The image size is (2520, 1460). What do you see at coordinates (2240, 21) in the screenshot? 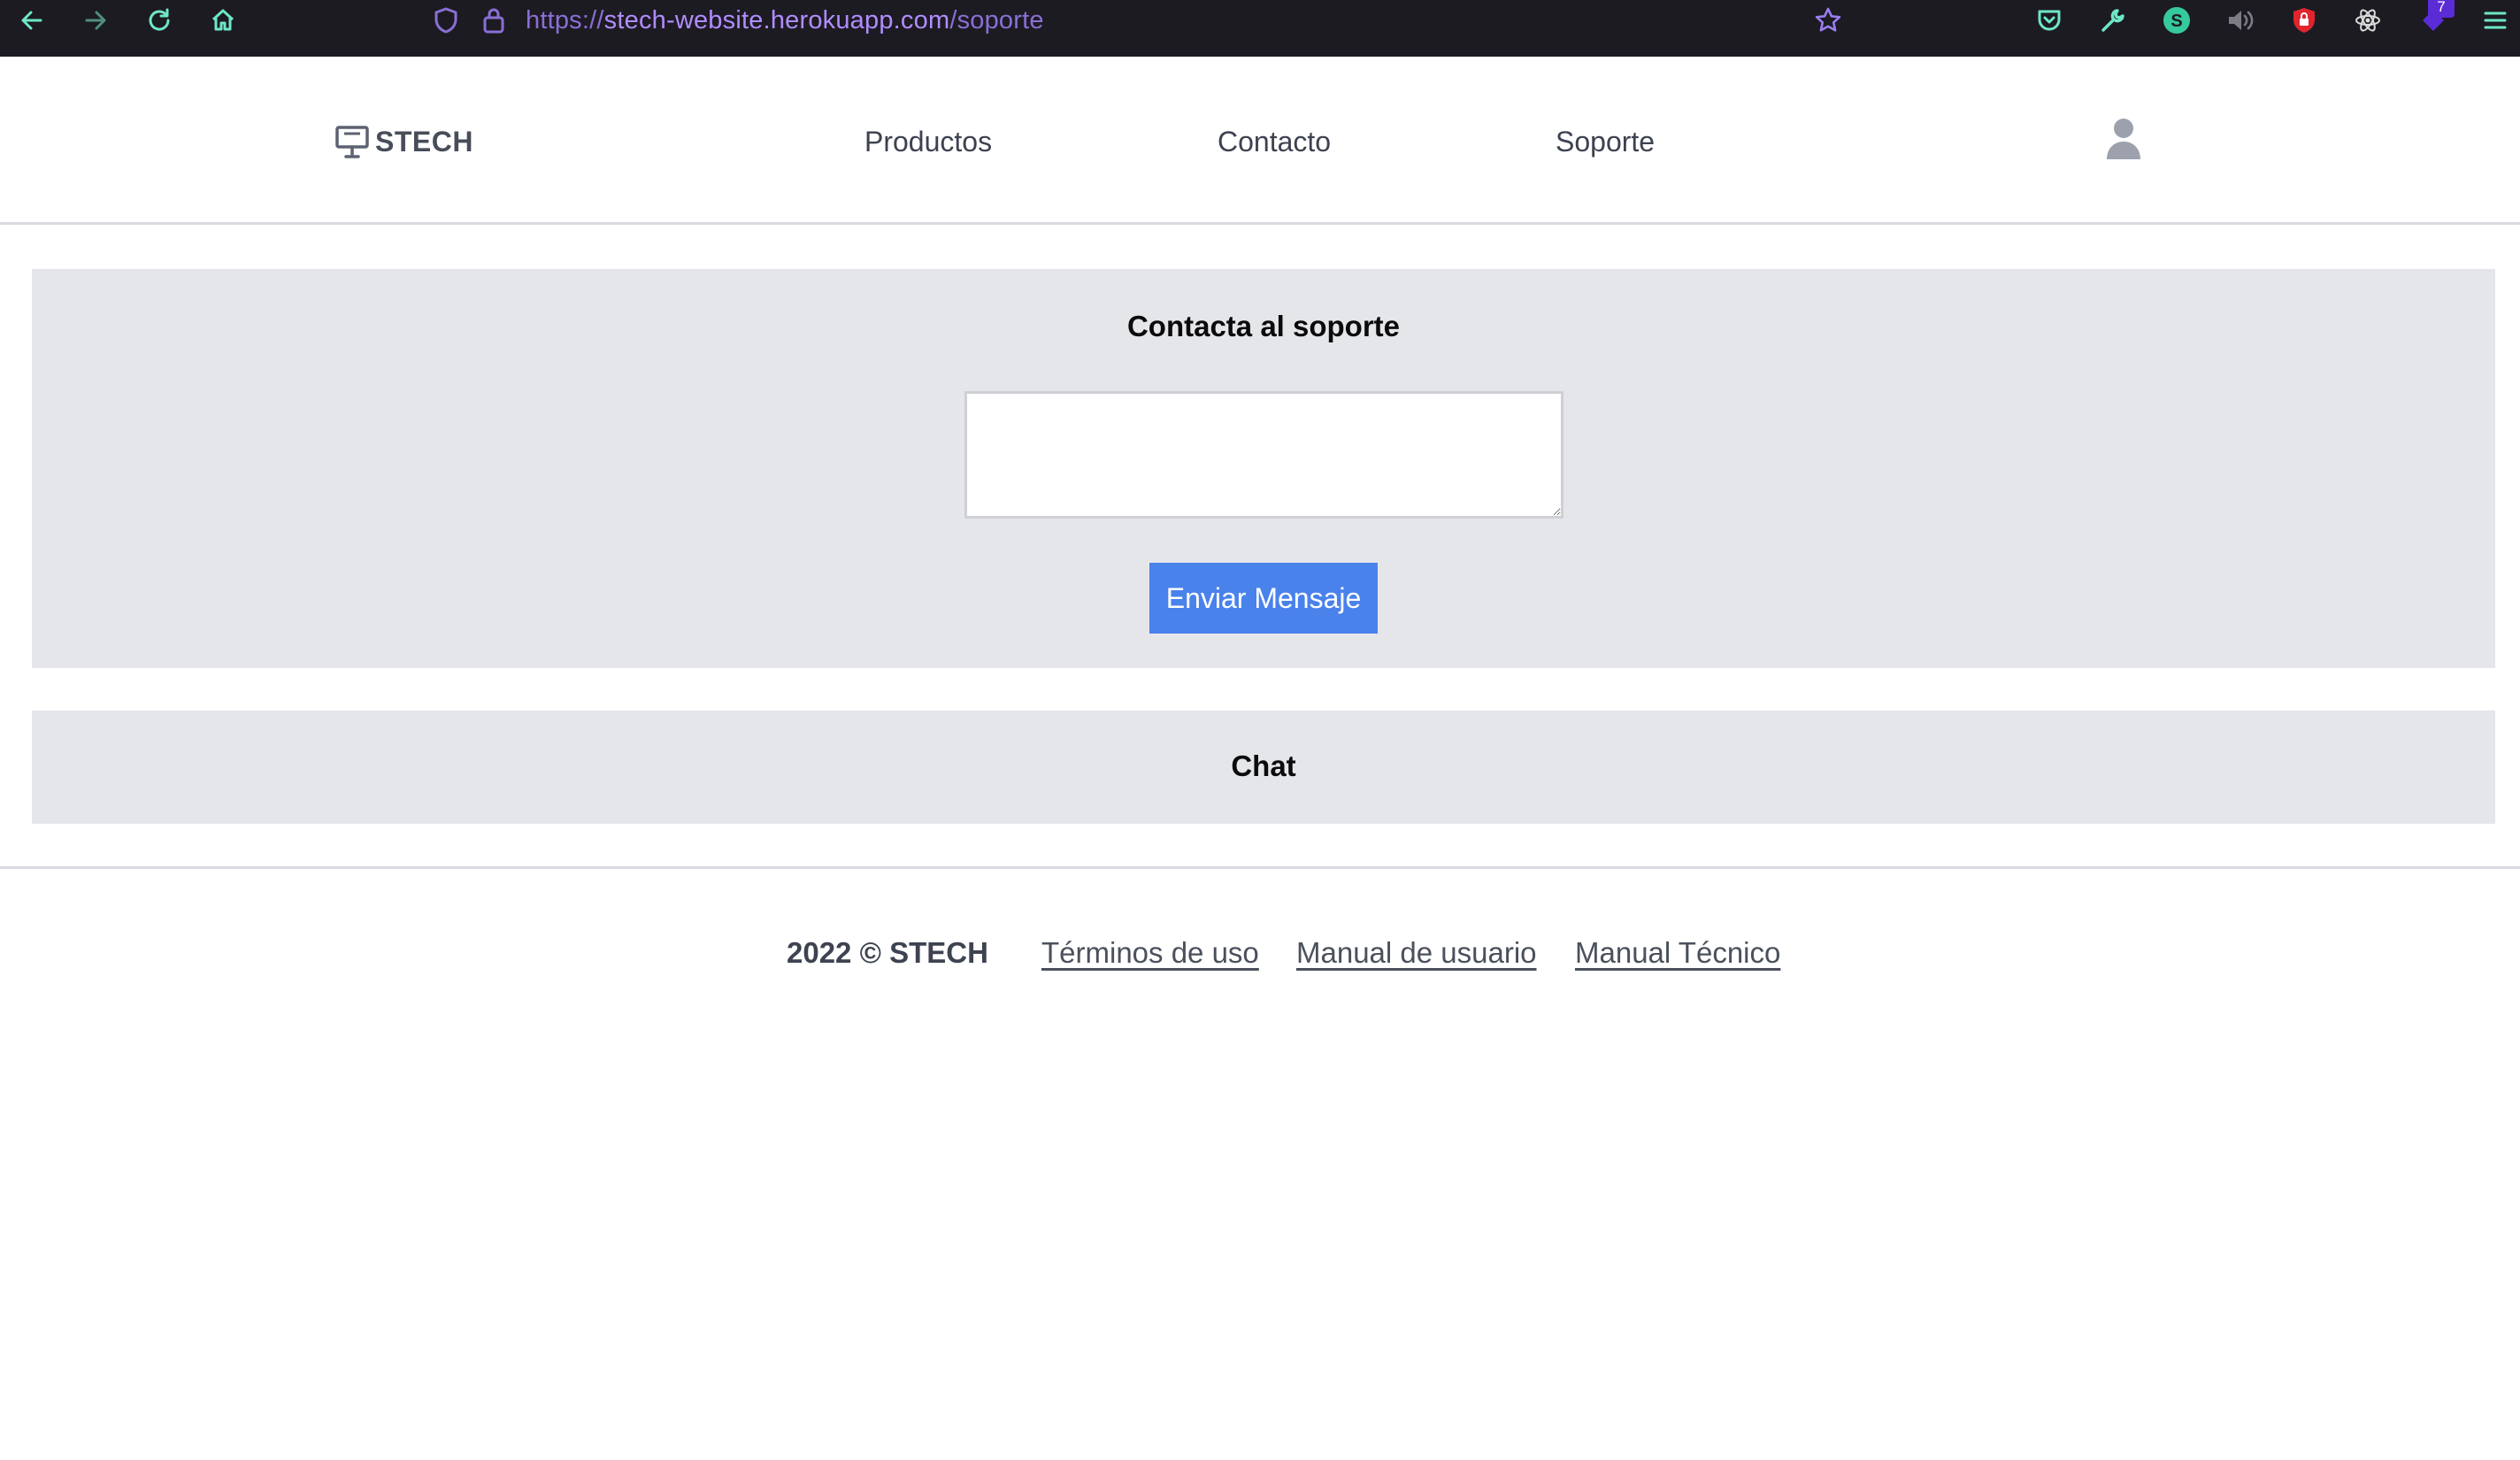
I see `speaker-icon` at bounding box center [2240, 21].